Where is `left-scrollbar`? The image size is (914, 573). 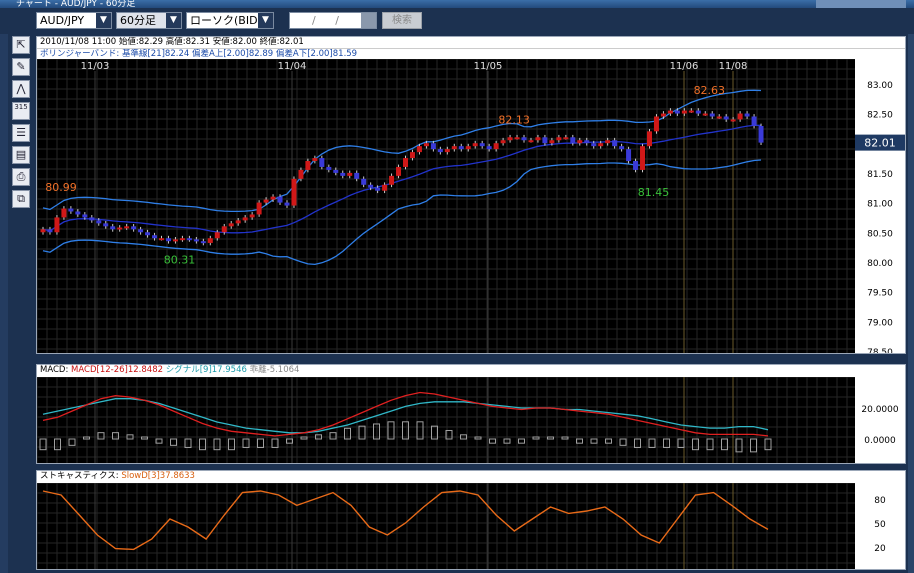 left-scrollbar is located at coordinates (4, 303).